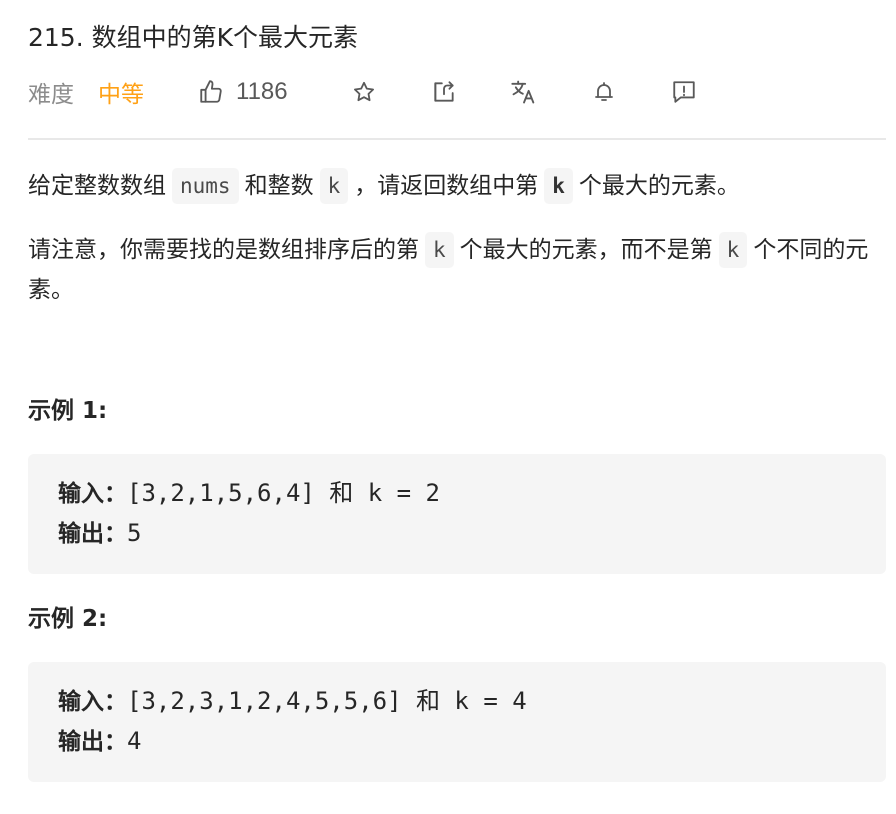 The width and height of the screenshot is (896, 814). I want to click on example-heading: 示例 1:, so click(68, 411).